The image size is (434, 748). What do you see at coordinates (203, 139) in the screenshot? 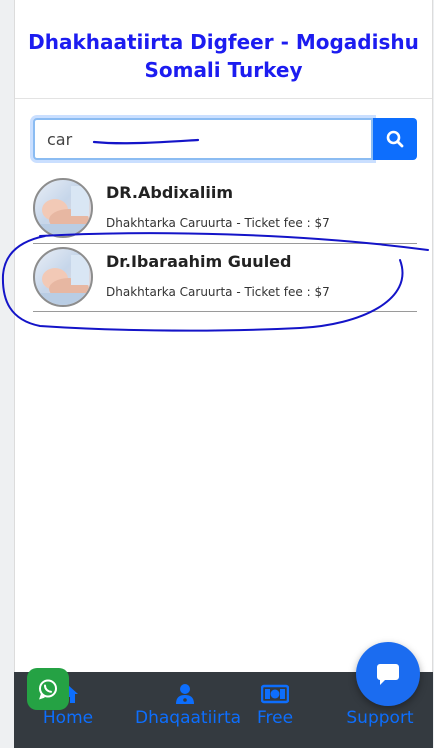
I see `search-input` at bounding box center [203, 139].